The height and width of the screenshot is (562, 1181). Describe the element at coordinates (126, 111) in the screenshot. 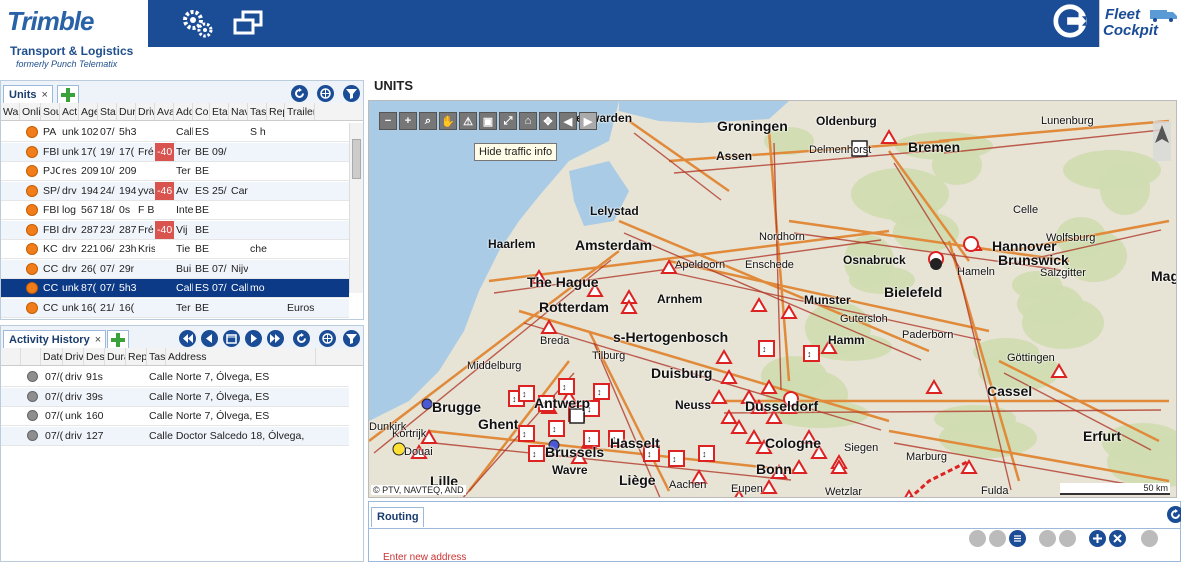

I see `units-column-header: Dur` at that location.